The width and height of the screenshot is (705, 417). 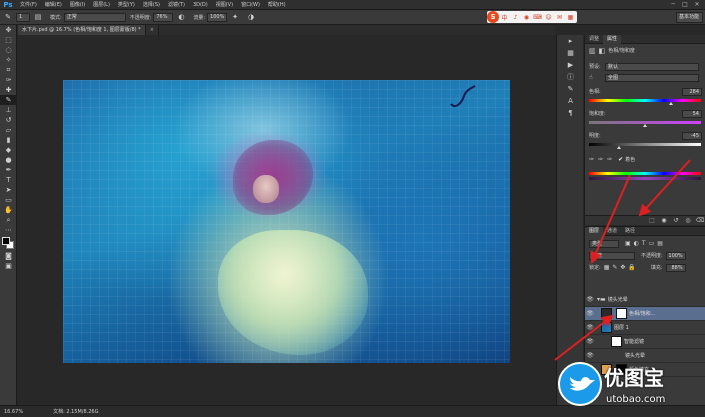 What do you see at coordinates (673, 5) in the screenshot?
I see `minimize-button: ─` at bounding box center [673, 5].